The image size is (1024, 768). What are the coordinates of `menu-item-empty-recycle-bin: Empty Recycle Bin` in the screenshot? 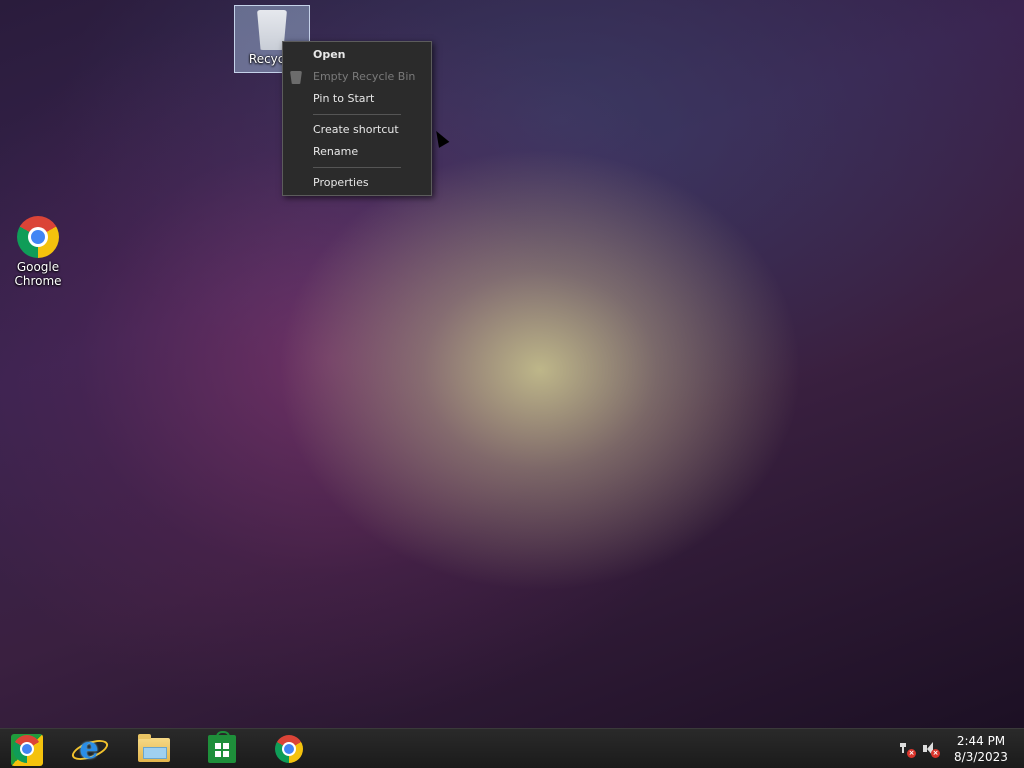 It's located at (357, 77).